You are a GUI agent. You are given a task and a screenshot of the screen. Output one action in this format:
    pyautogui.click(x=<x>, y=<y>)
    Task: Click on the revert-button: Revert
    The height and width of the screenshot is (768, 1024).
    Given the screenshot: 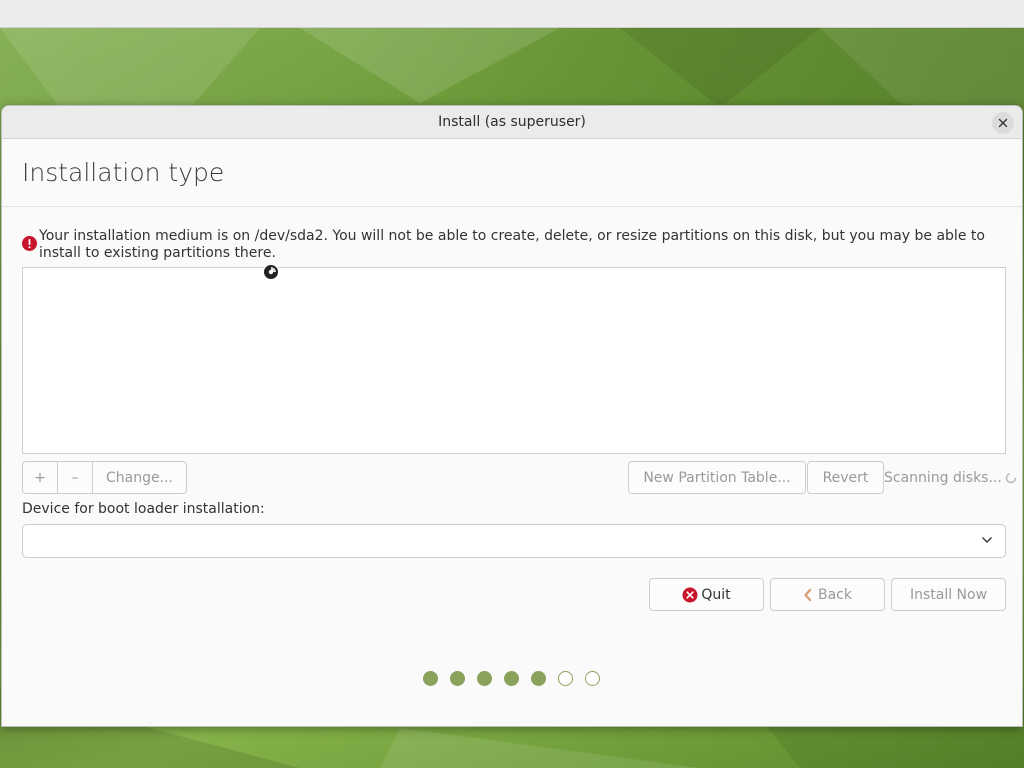 What is the action you would take?
    pyautogui.click(x=845, y=477)
    